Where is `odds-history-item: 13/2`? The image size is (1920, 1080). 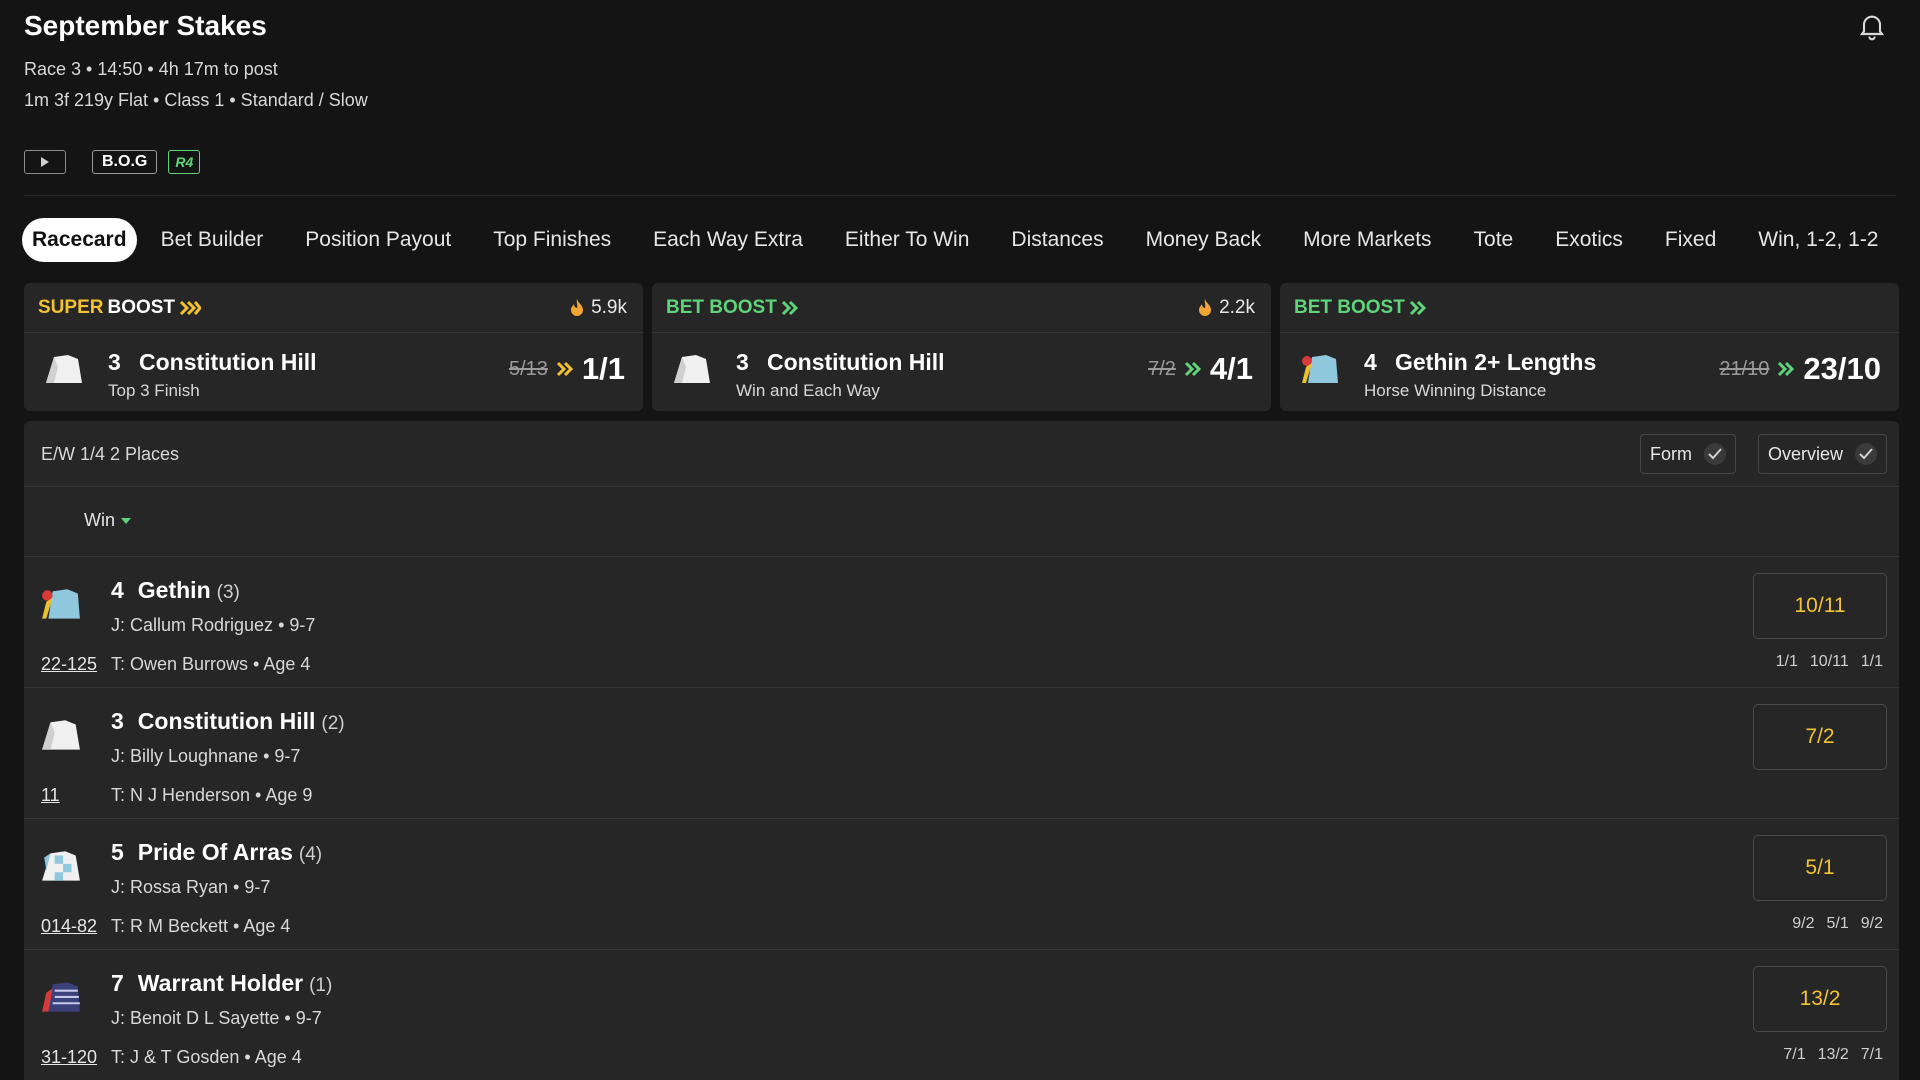
odds-history-item: 13/2 is located at coordinates (1833, 1054).